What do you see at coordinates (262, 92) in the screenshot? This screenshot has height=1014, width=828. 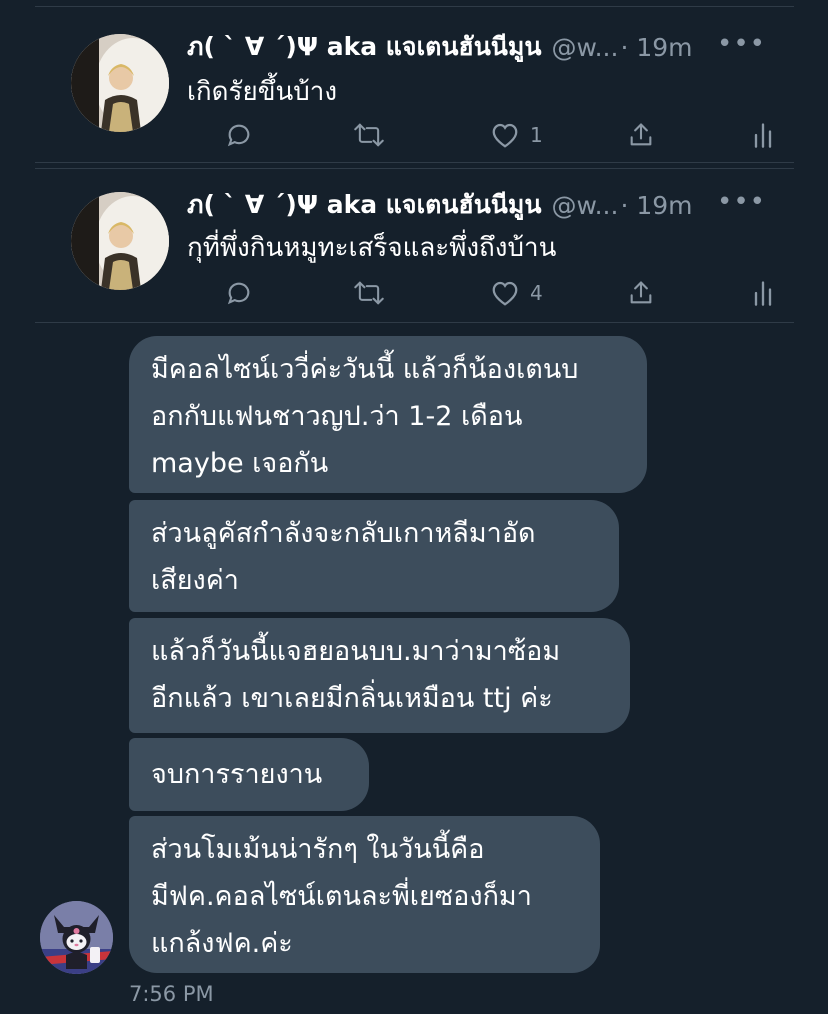 I see `tweet-text: เกิดรัยขึ้นบ้าง` at bounding box center [262, 92].